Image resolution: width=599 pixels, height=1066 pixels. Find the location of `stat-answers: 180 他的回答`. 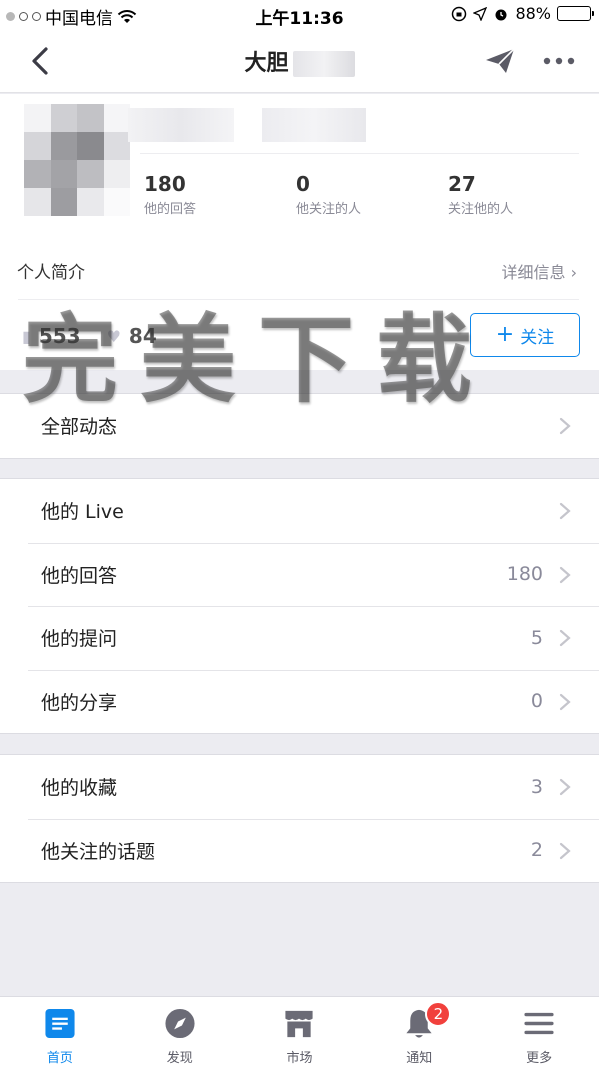

stat-answers: 180 他的回答 is located at coordinates (170, 194).